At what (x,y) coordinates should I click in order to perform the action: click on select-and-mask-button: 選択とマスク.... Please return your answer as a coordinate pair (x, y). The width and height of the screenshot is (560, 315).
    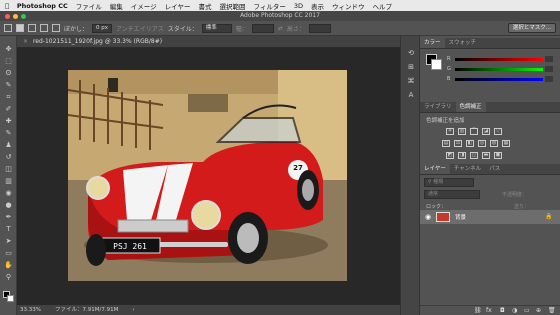
    Looking at the image, I should click on (531, 28).